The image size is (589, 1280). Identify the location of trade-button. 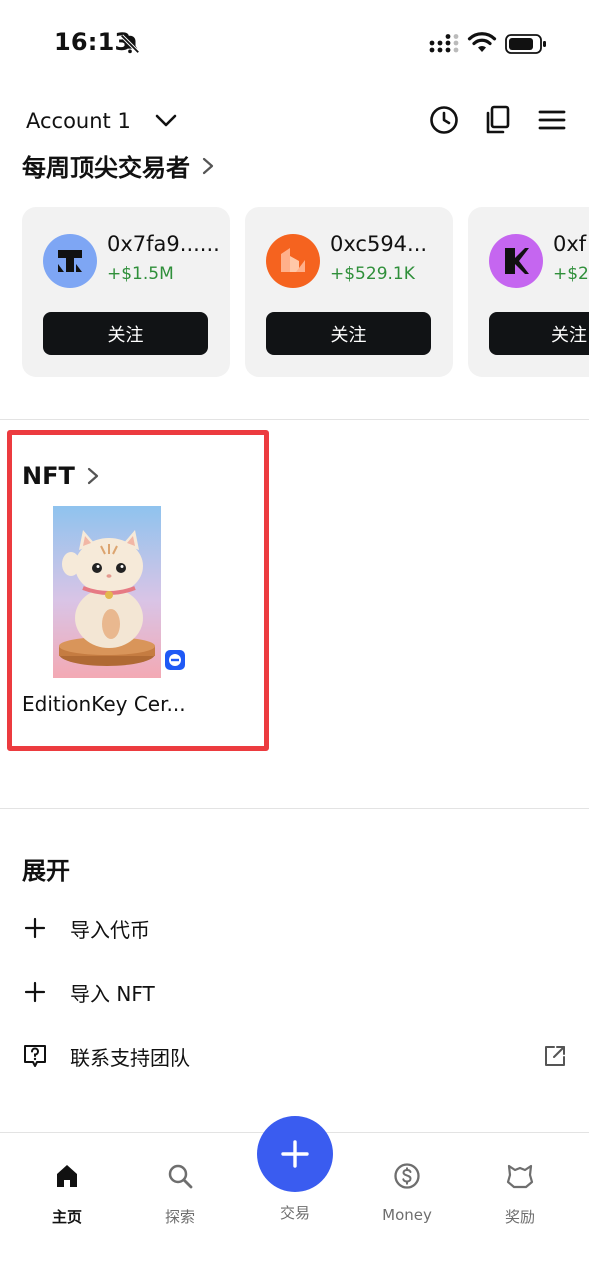
(295, 1154).